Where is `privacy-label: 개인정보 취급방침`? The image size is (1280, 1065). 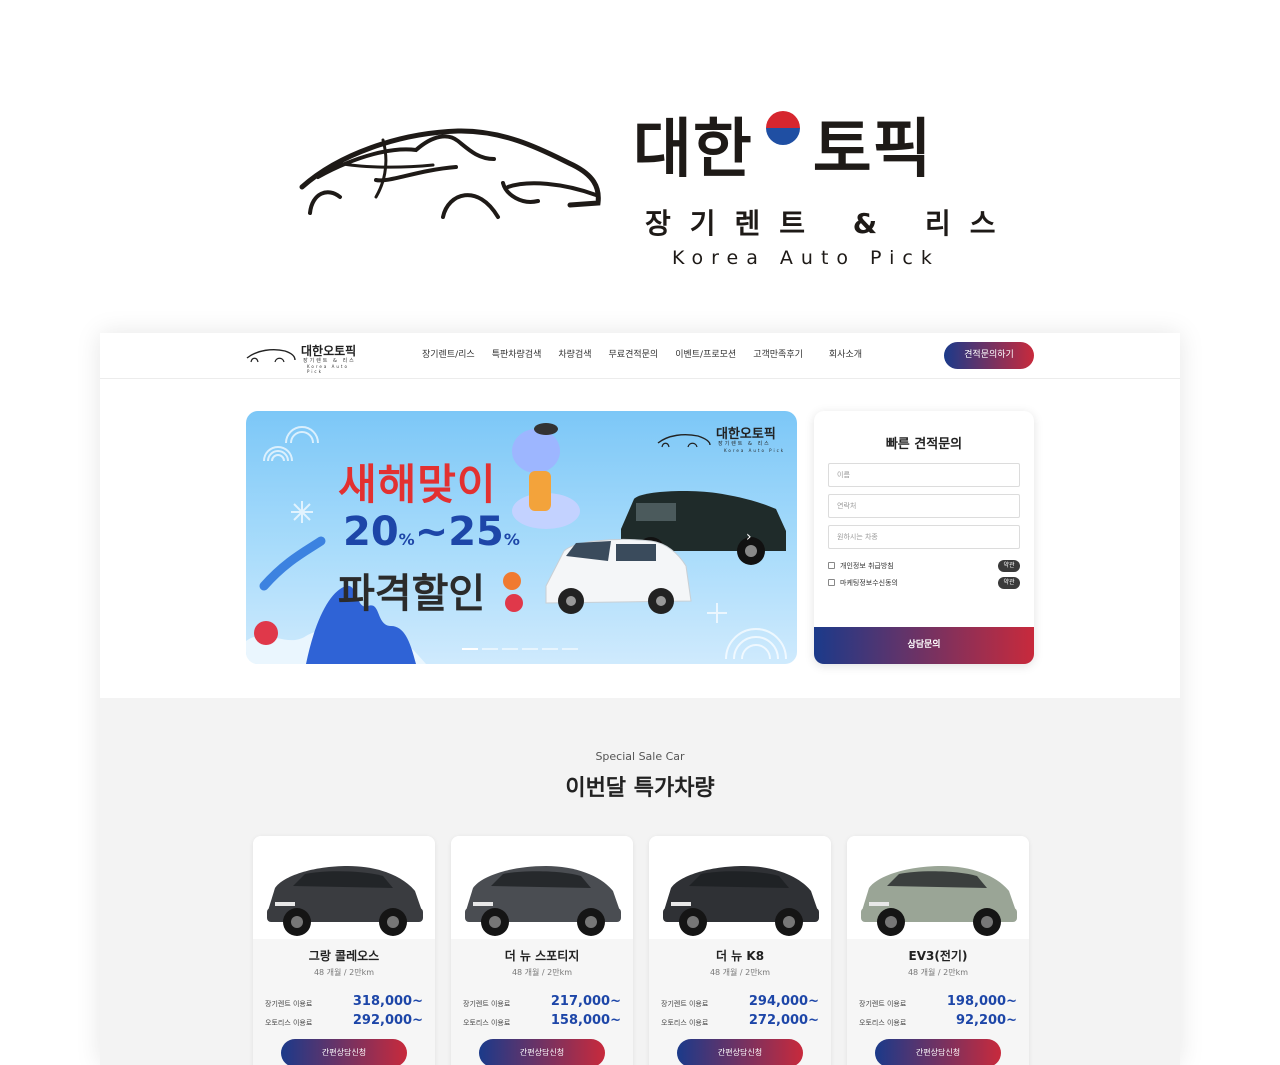
privacy-label: 개인정보 취급방침 is located at coordinates (867, 566).